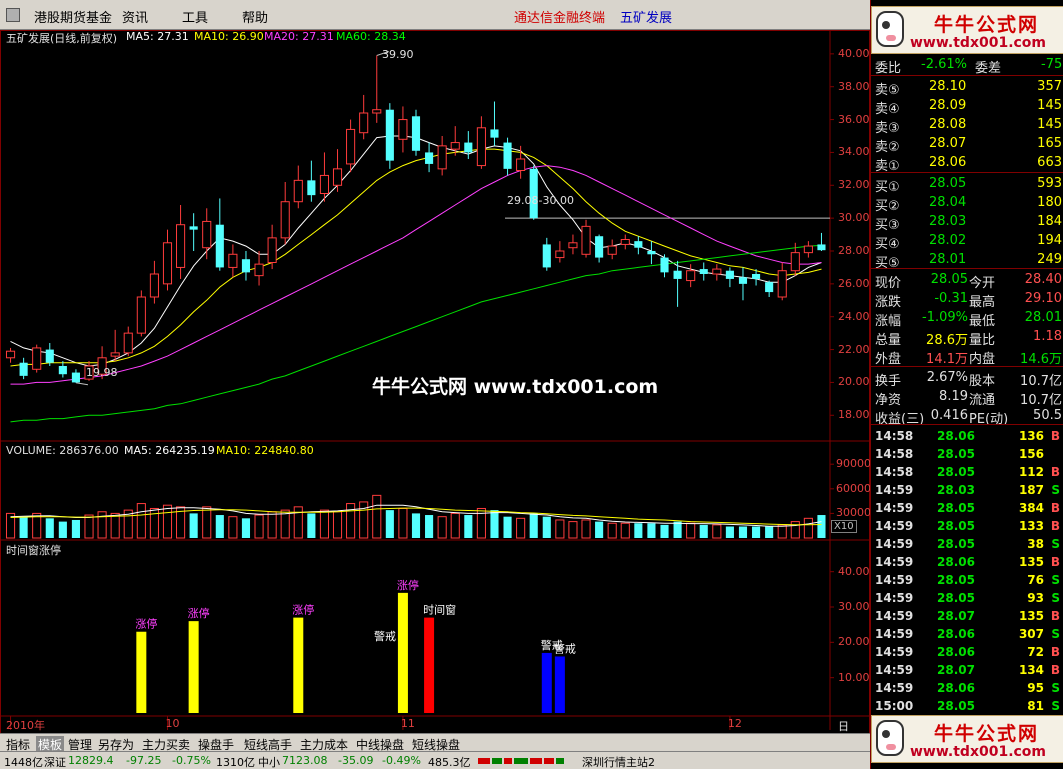 This screenshot has width=1063, height=769. What do you see at coordinates (853, 464) in the screenshot?
I see `volume-axis-label: 90000` at bounding box center [853, 464].